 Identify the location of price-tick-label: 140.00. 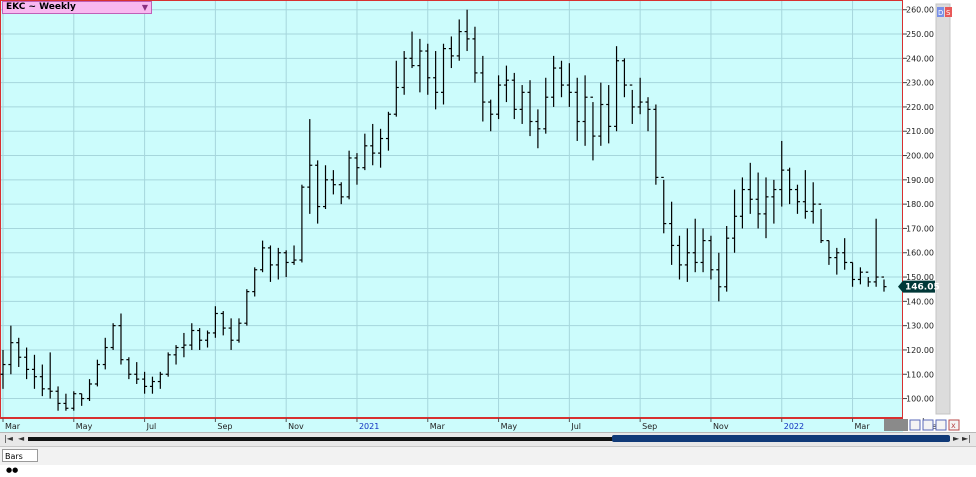
(920, 301).